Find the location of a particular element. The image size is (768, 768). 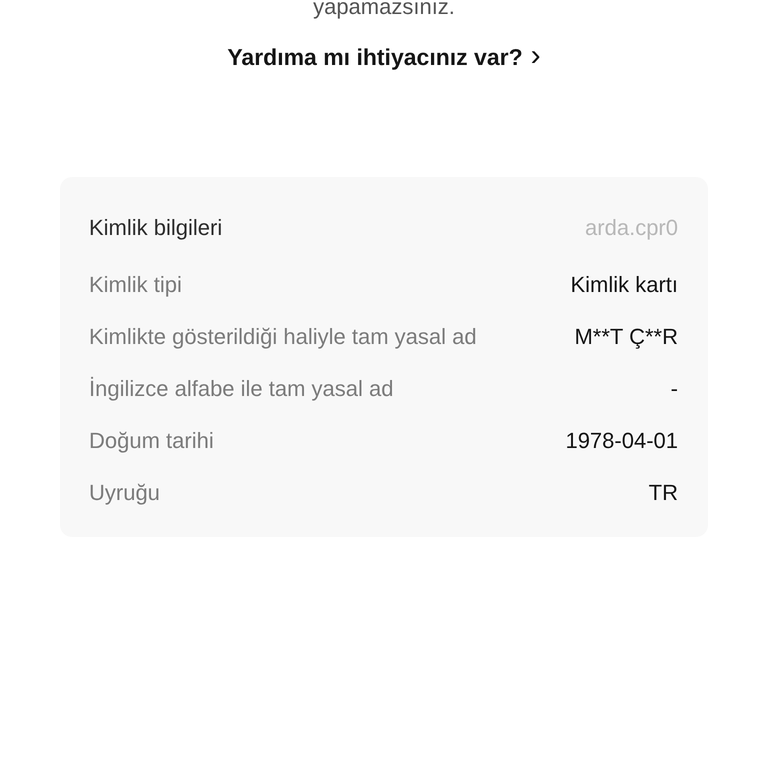

field-value: TR is located at coordinates (663, 493).